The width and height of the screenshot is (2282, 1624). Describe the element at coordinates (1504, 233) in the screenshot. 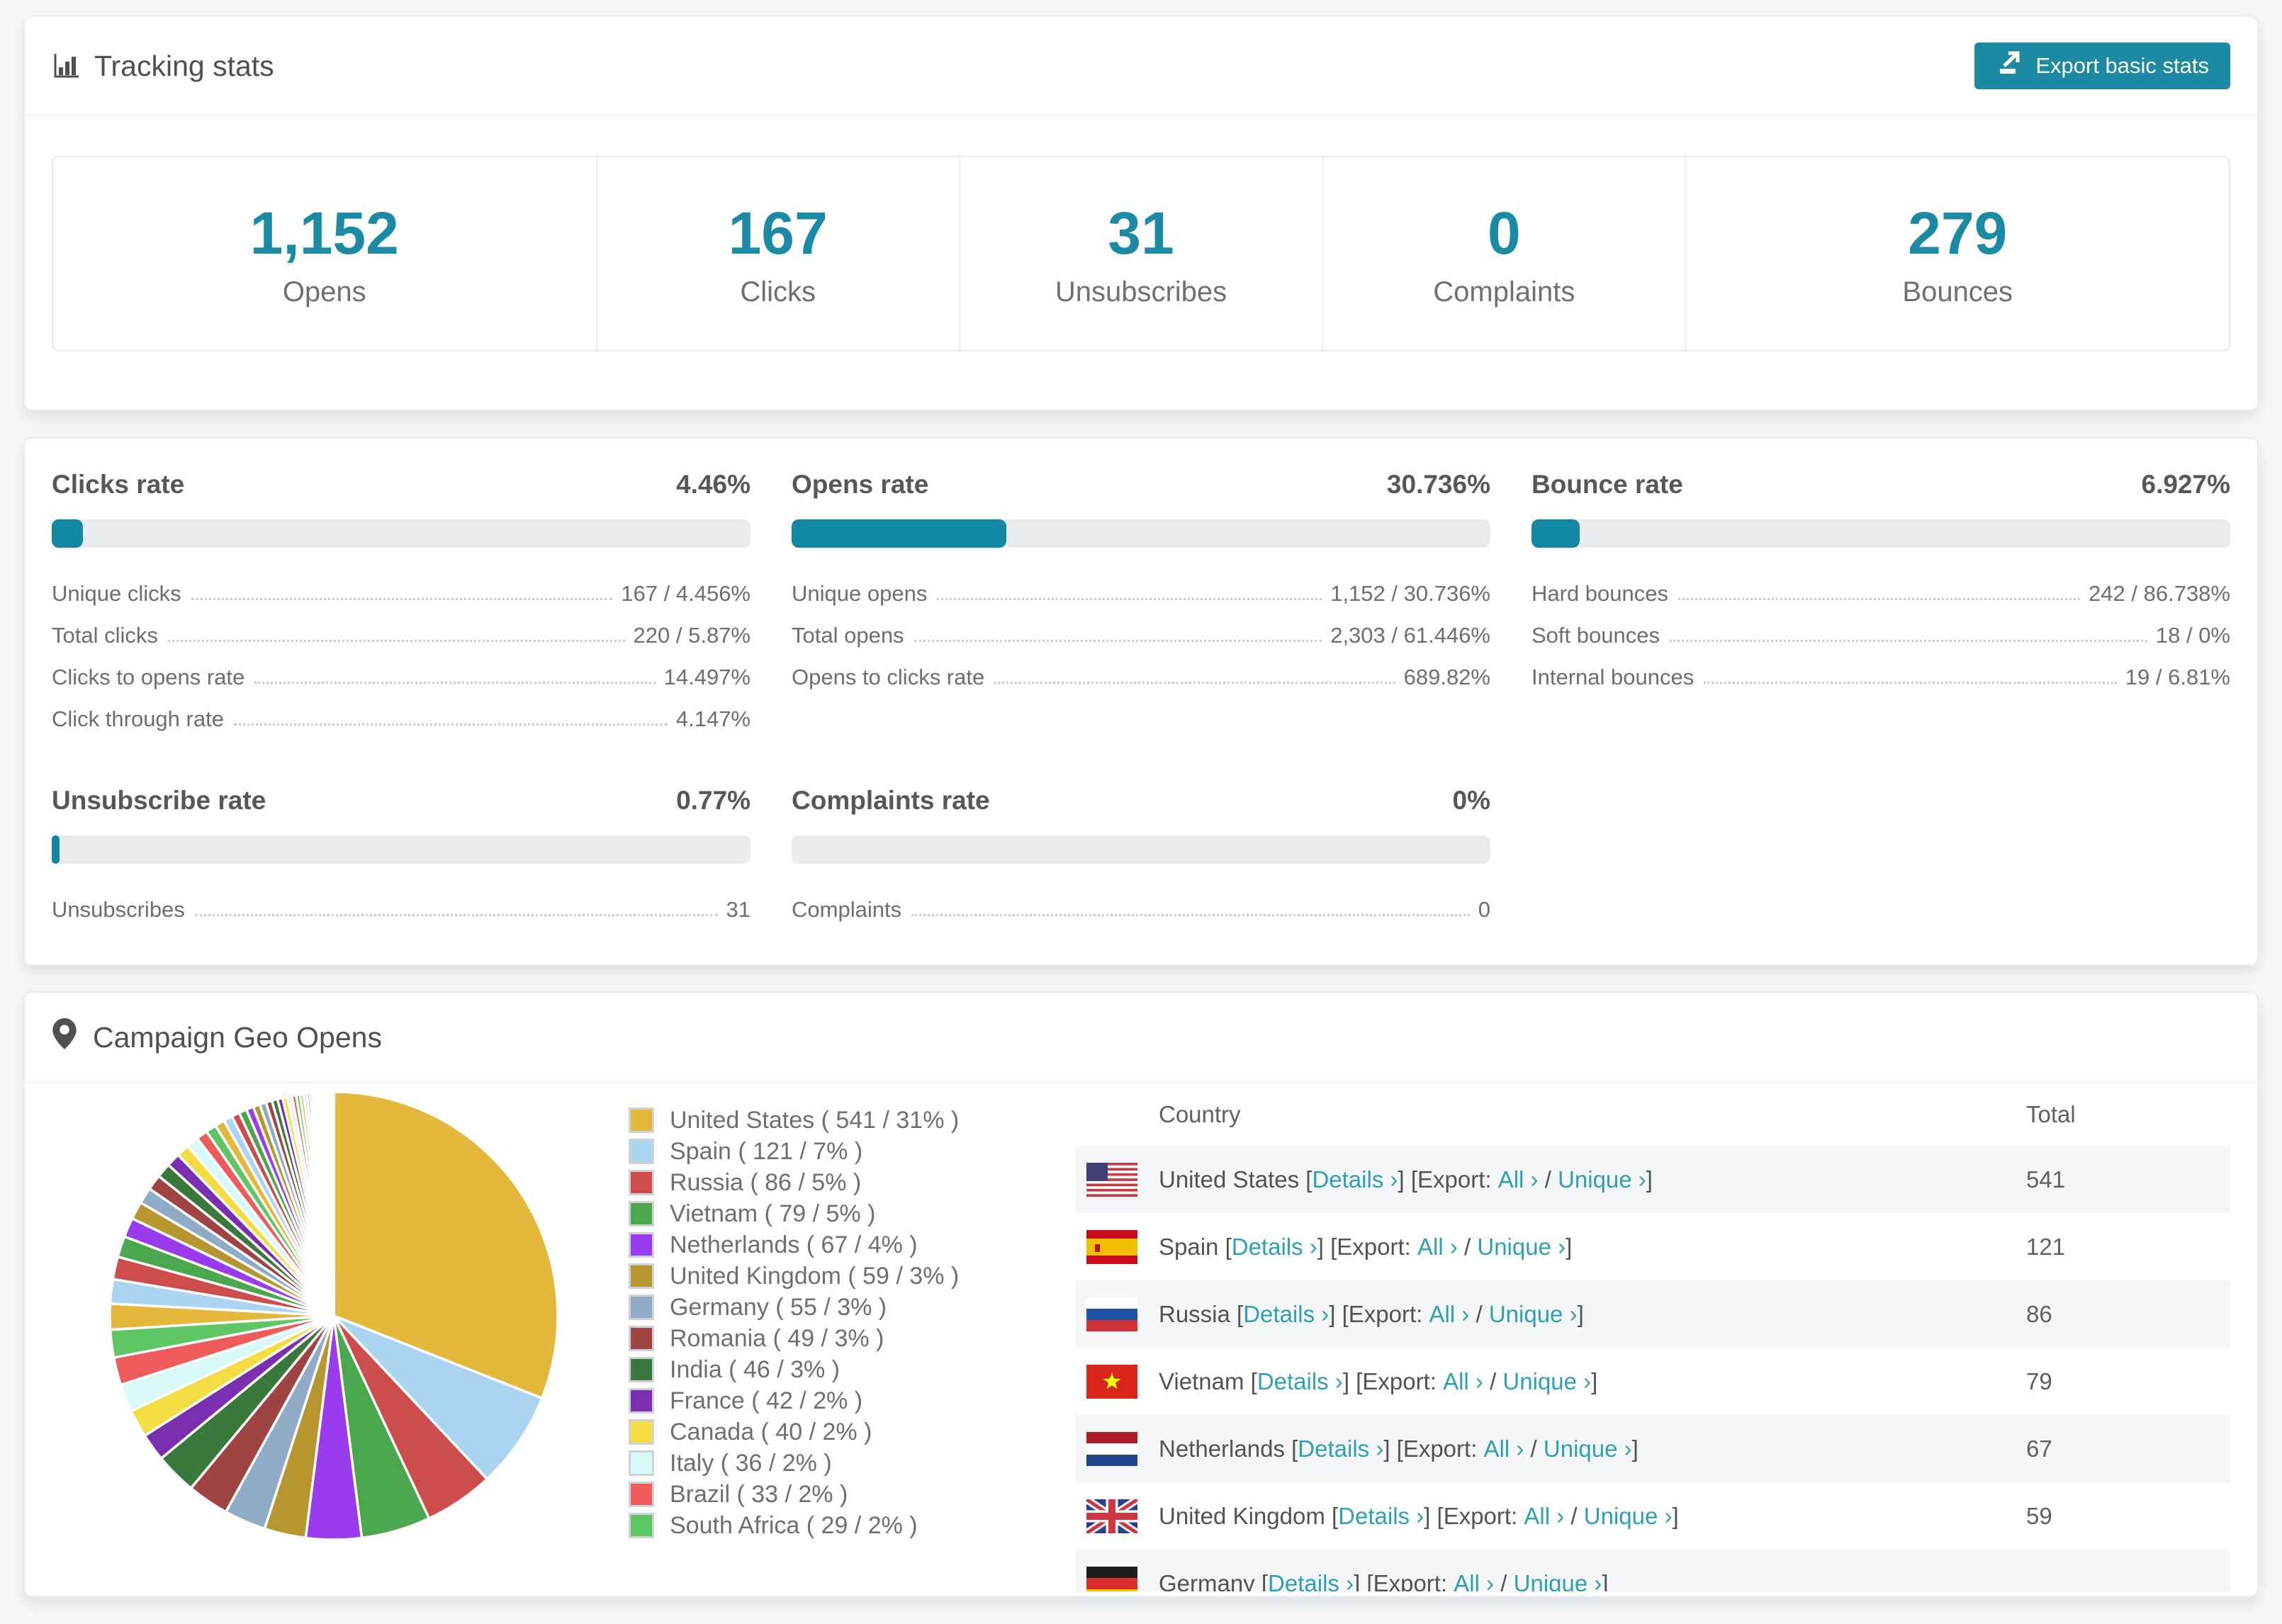

I see `stat-value: 0` at that location.